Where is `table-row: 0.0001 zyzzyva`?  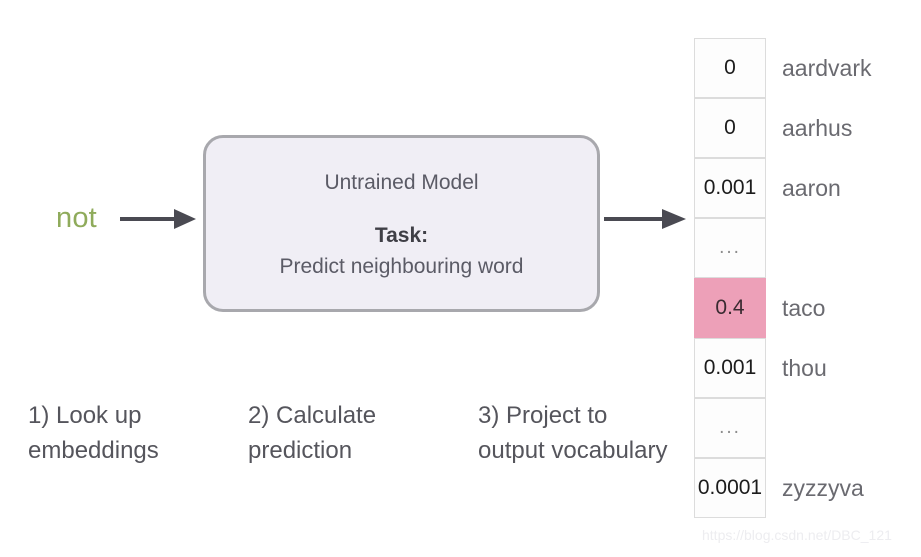
table-row: 0.0001 zyzzyva is located at coordinates (779, 488).